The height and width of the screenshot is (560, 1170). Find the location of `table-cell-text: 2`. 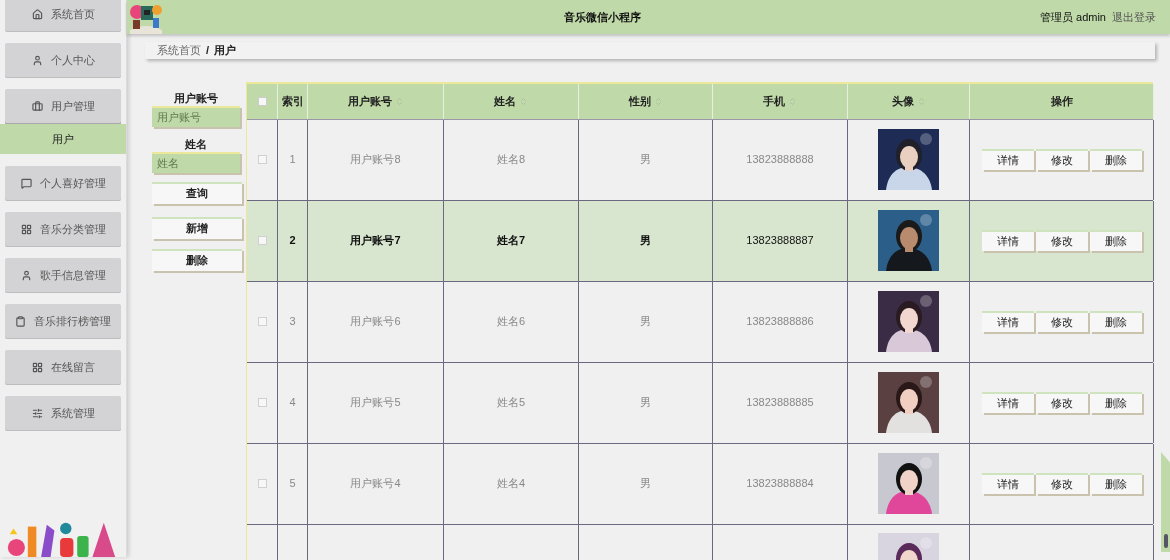

table-cell-text: 2 is located at coordinates (292, 241).